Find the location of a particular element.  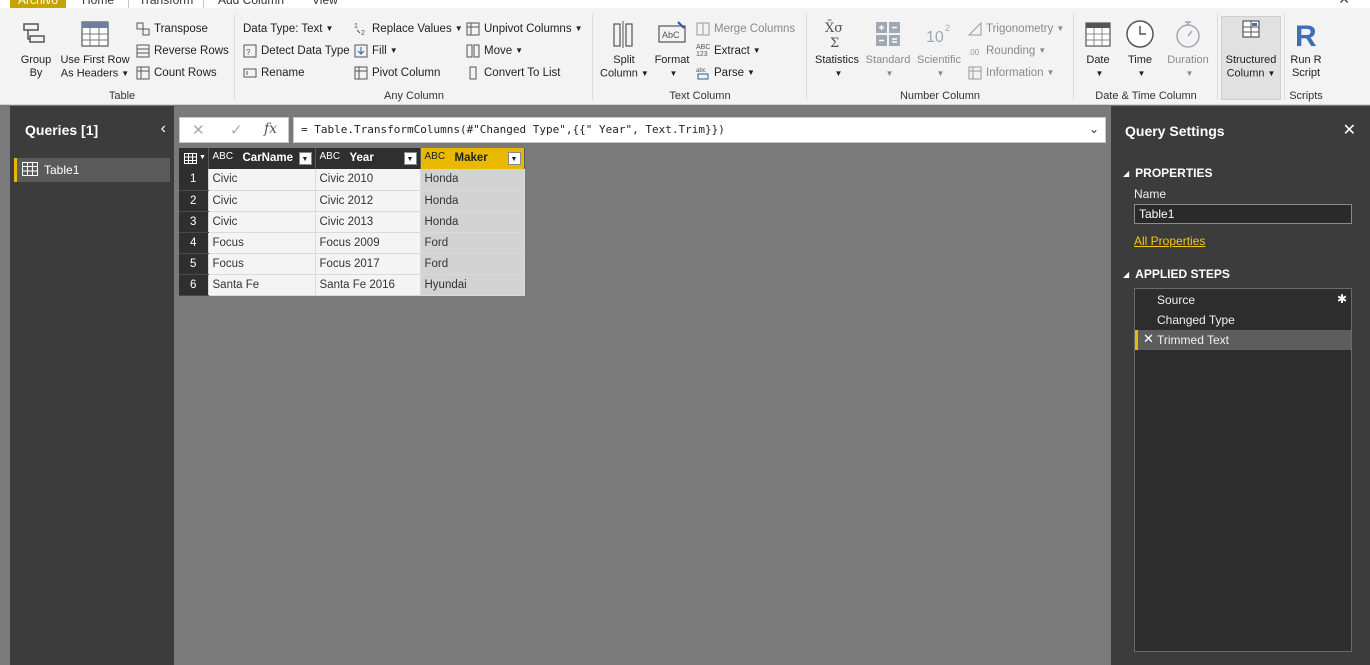

checkmark-icon: ✓ is located at coordinates (236, 130).